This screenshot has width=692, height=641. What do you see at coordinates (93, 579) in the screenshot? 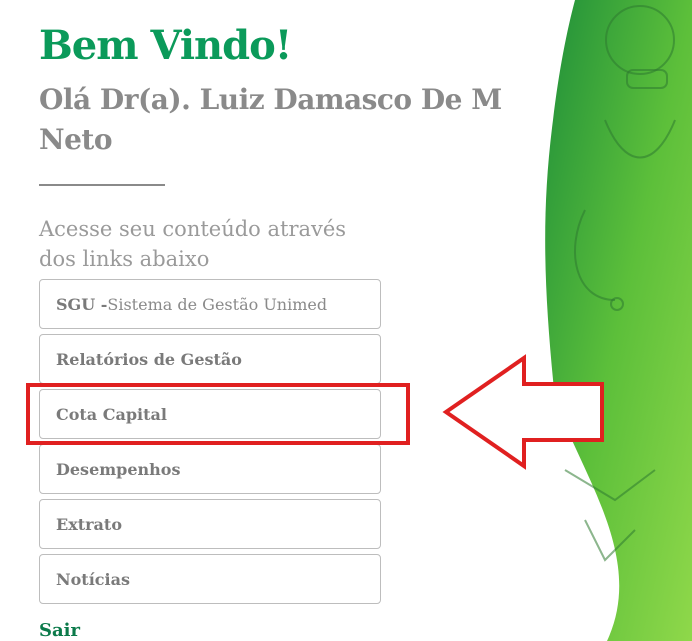
I see `link-label: Notícias` at bounding box center [93, 579].